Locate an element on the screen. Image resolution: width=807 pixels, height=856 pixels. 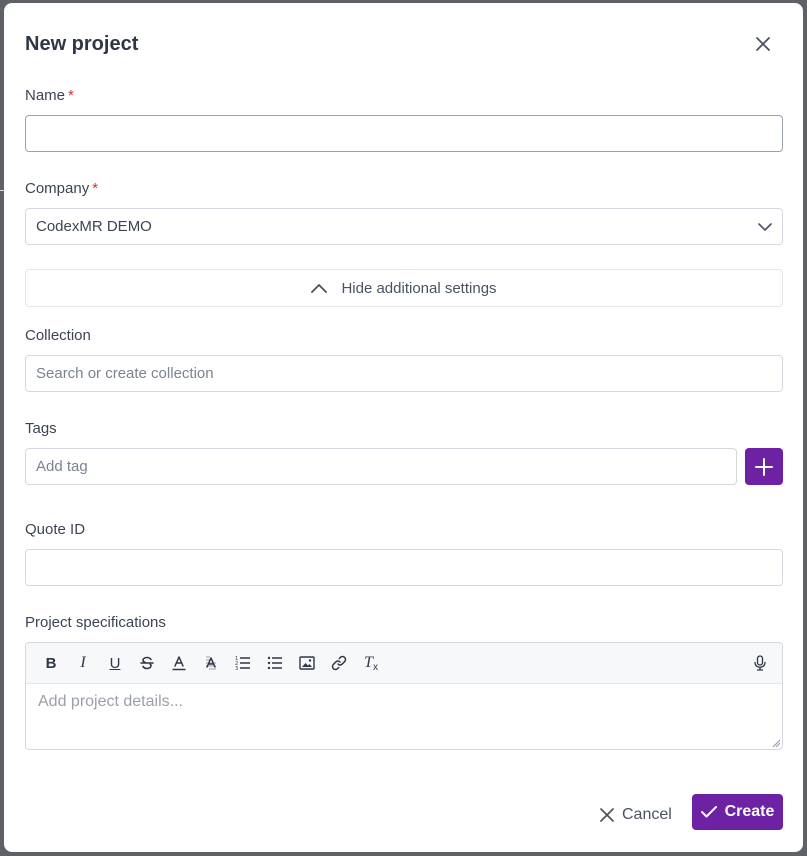
name-input is located at coordinates (404, 133).